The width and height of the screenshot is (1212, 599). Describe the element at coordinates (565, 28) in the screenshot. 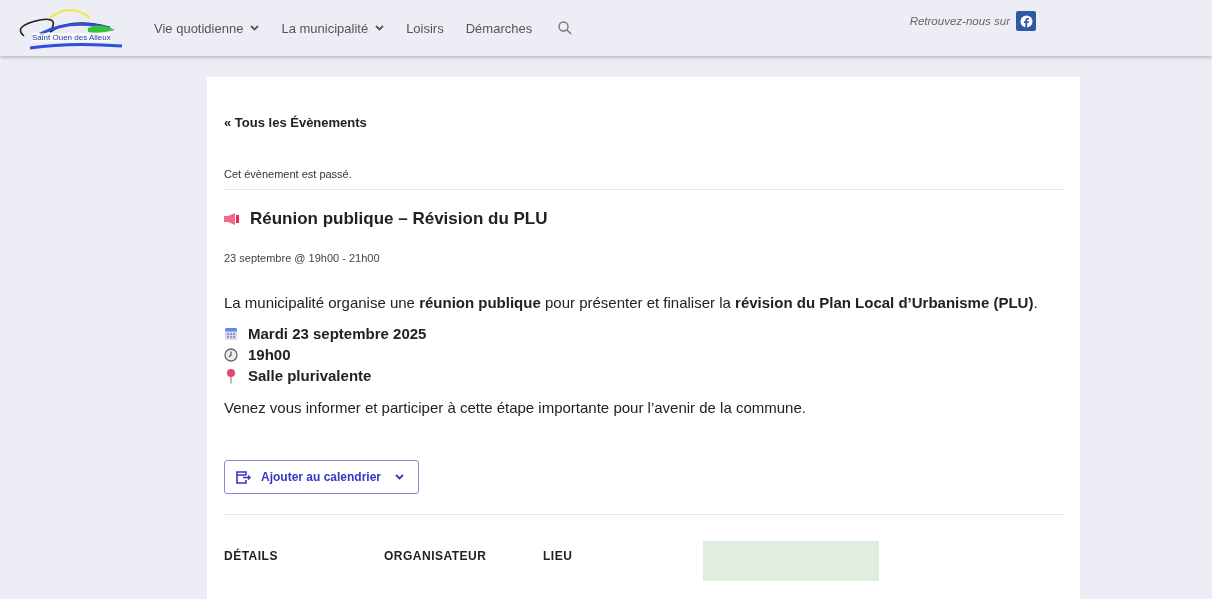

I see `search-icon` at that location.